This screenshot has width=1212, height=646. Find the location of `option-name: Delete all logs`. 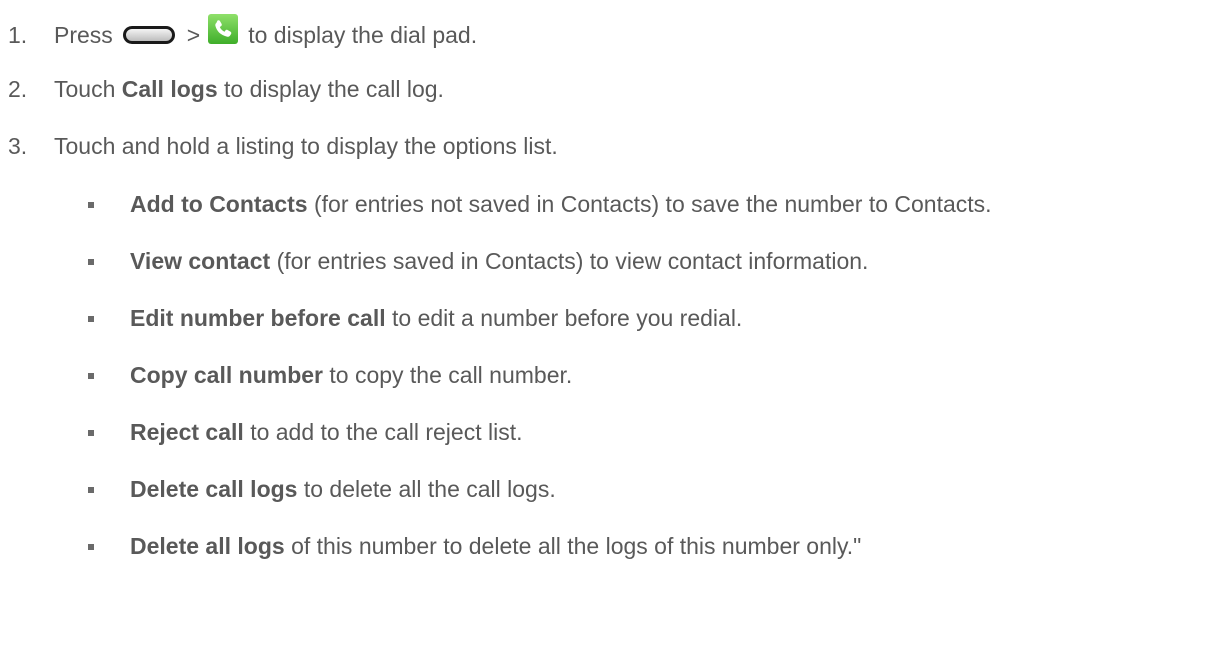

option-name: Delete all logs is located at coordinates (207, 546).